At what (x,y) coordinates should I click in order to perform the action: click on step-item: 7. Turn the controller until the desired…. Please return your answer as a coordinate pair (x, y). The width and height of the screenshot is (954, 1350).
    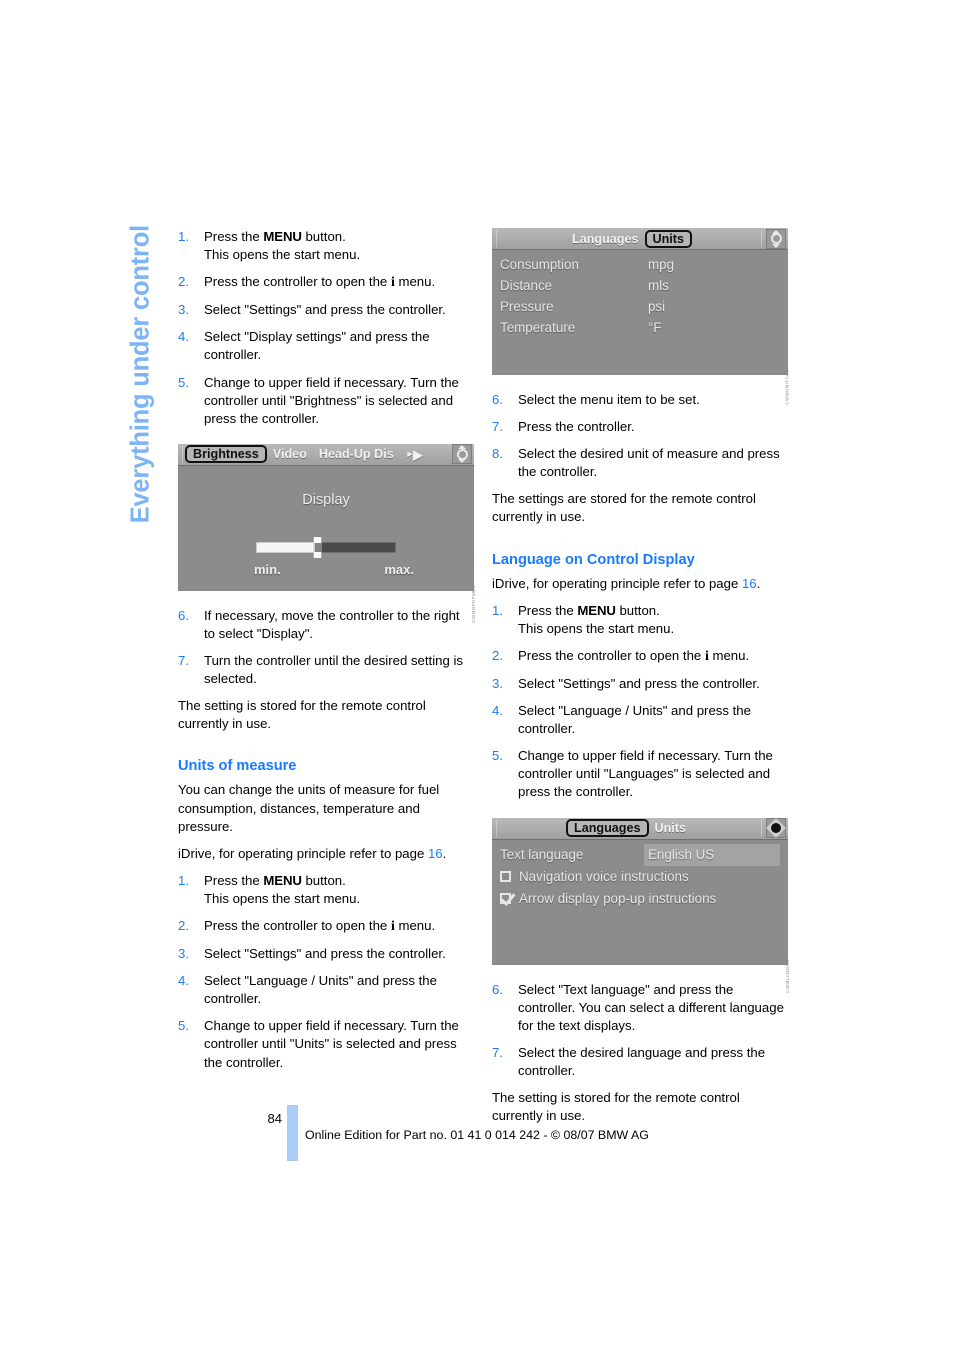
    Looking at the image, I should click on (326, 670).